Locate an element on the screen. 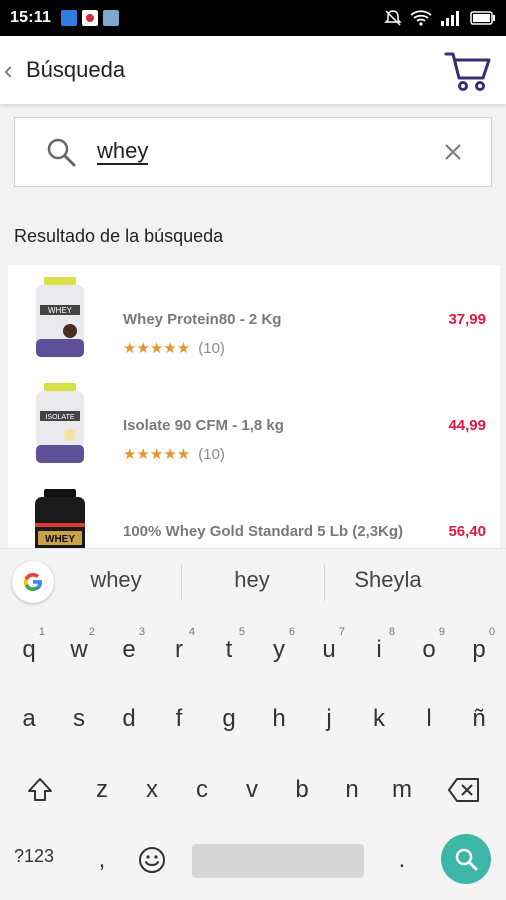 The width and height of the screenshot is (506, 900). key-label: y is located at coordinates (279, 649).